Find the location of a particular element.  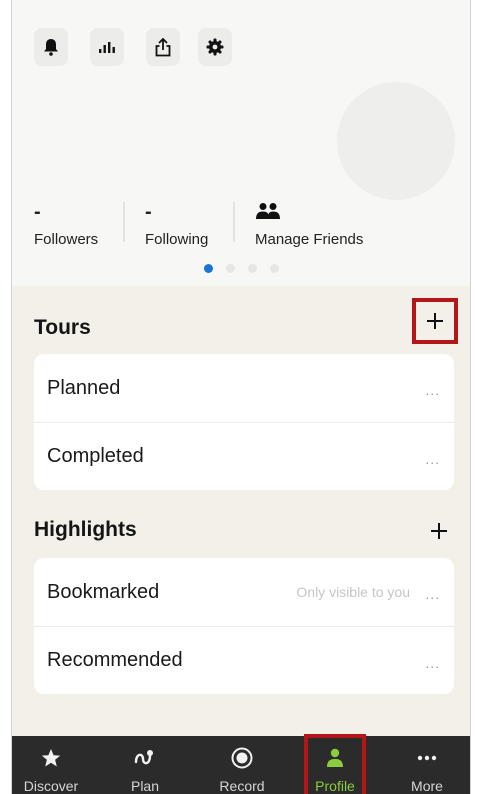

list-item-label: Recommended is located at coordinates (115, 660).